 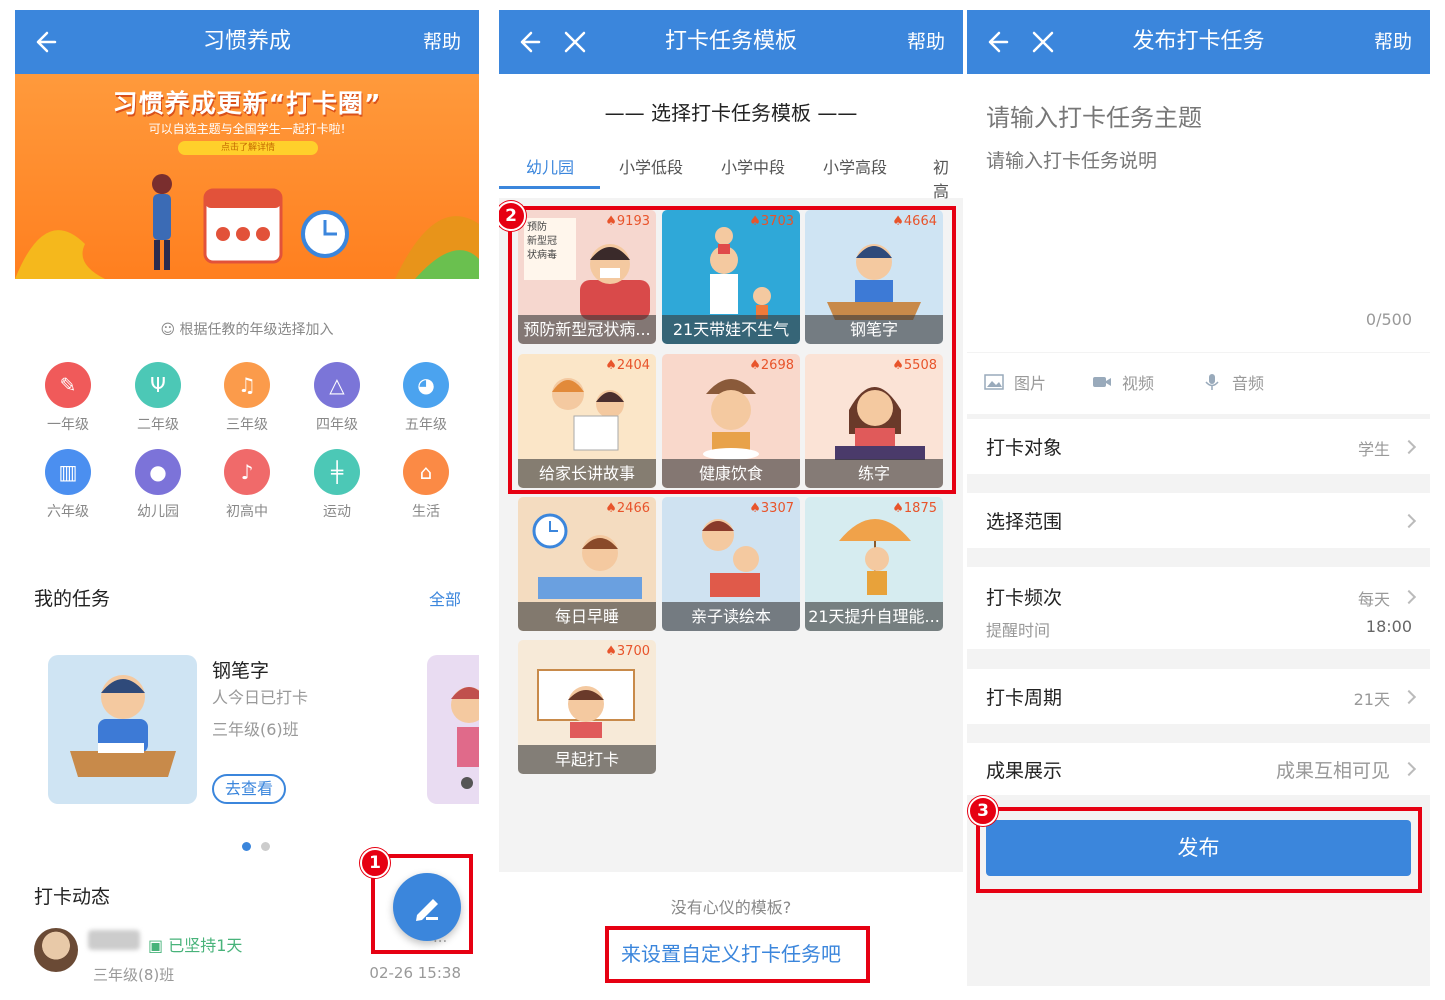 What do you see at coordinates (627, 651) in the screenshot?
I see `hot-count: ♠3700` at bounding box center [627, 651].